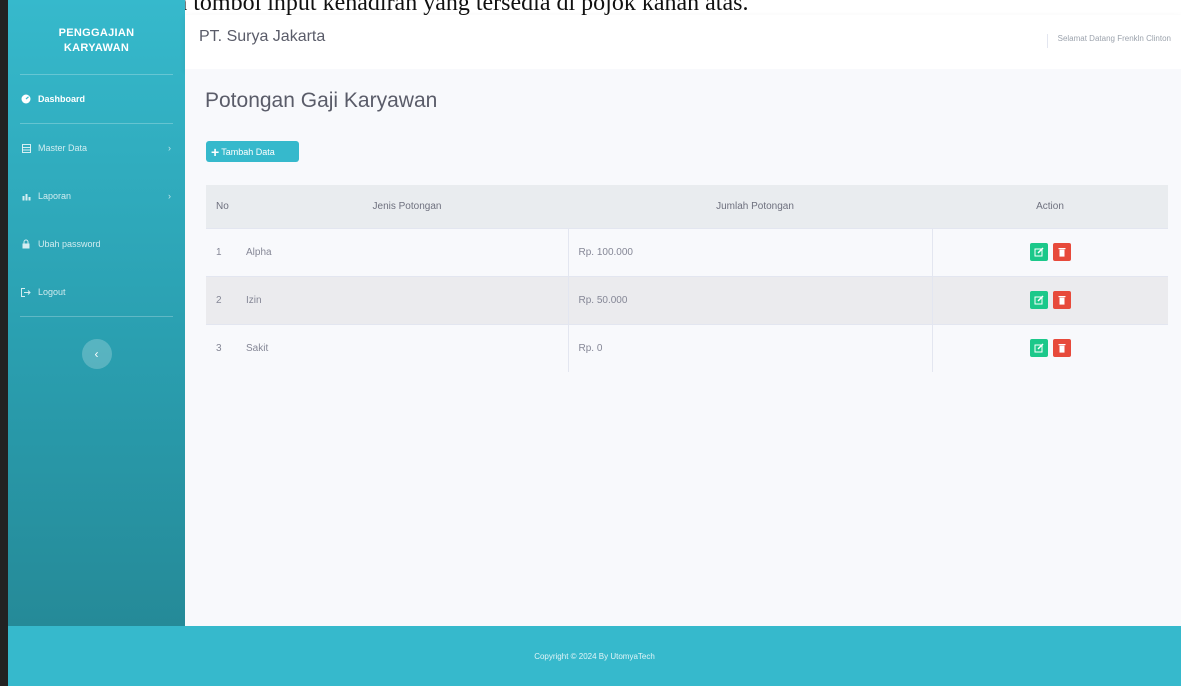 This screenshot has height=686, width=1181. Describe the element at coordinates (404, 347) in the screenshot. I see `cell-jenis: Sakit` at that location.